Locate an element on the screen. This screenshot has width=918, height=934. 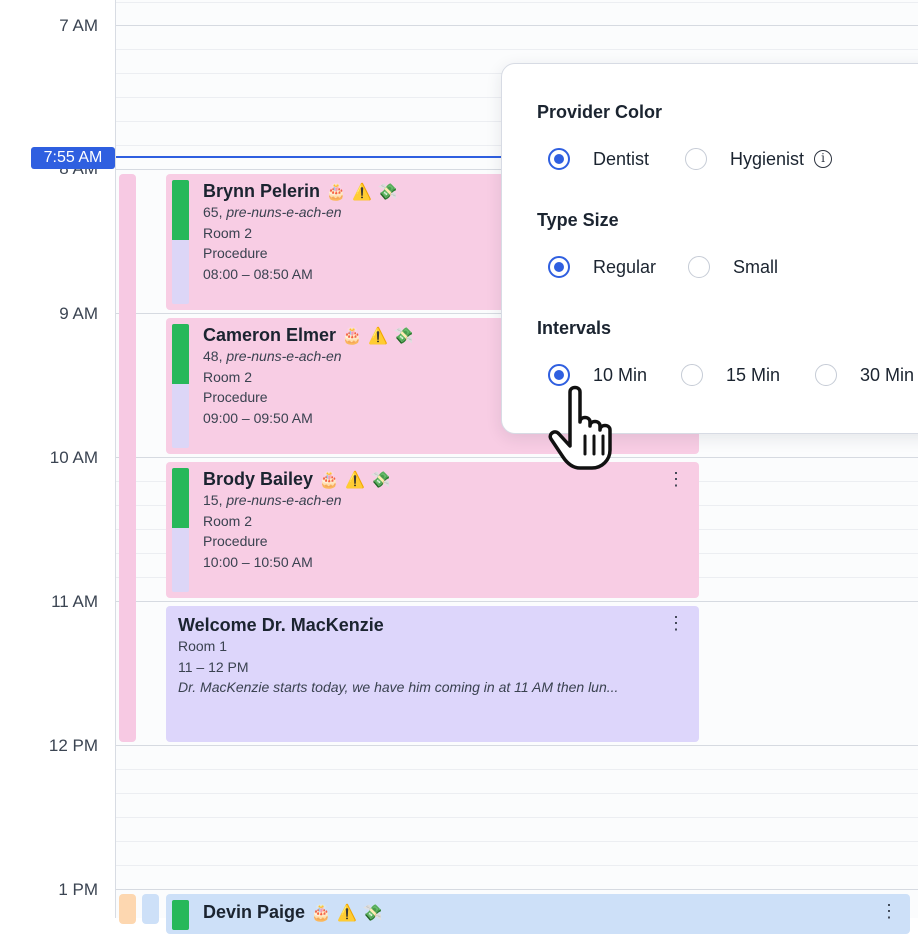
radio-small: Small is located at coordinates (733, 267).